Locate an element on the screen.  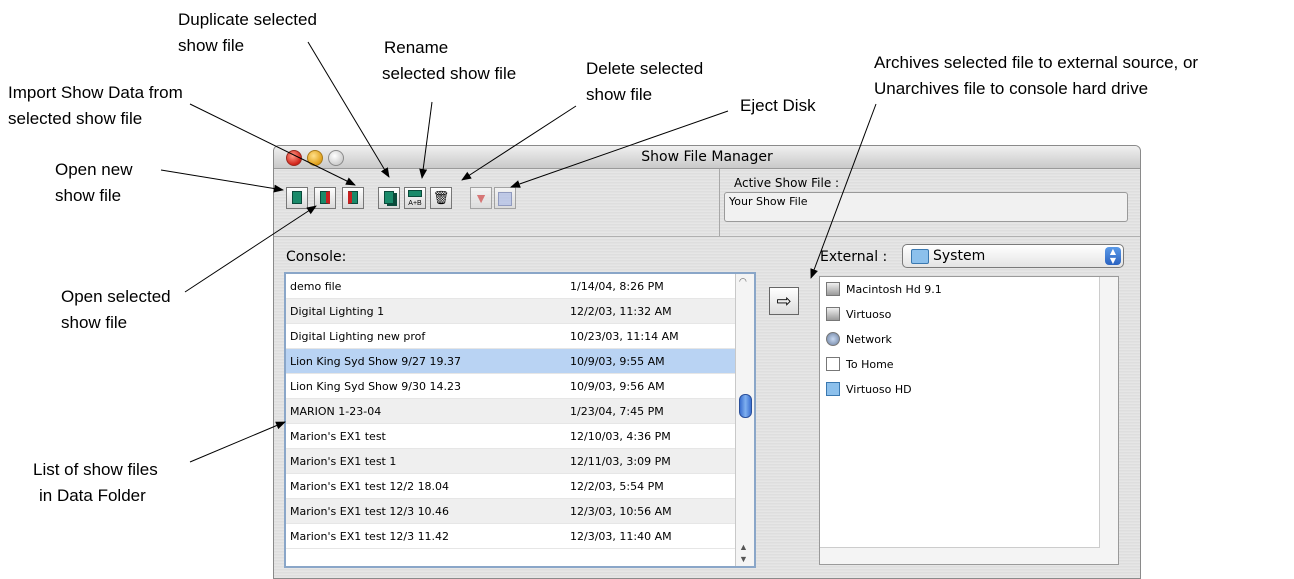
net-icon is located at coordinates (833, 339).